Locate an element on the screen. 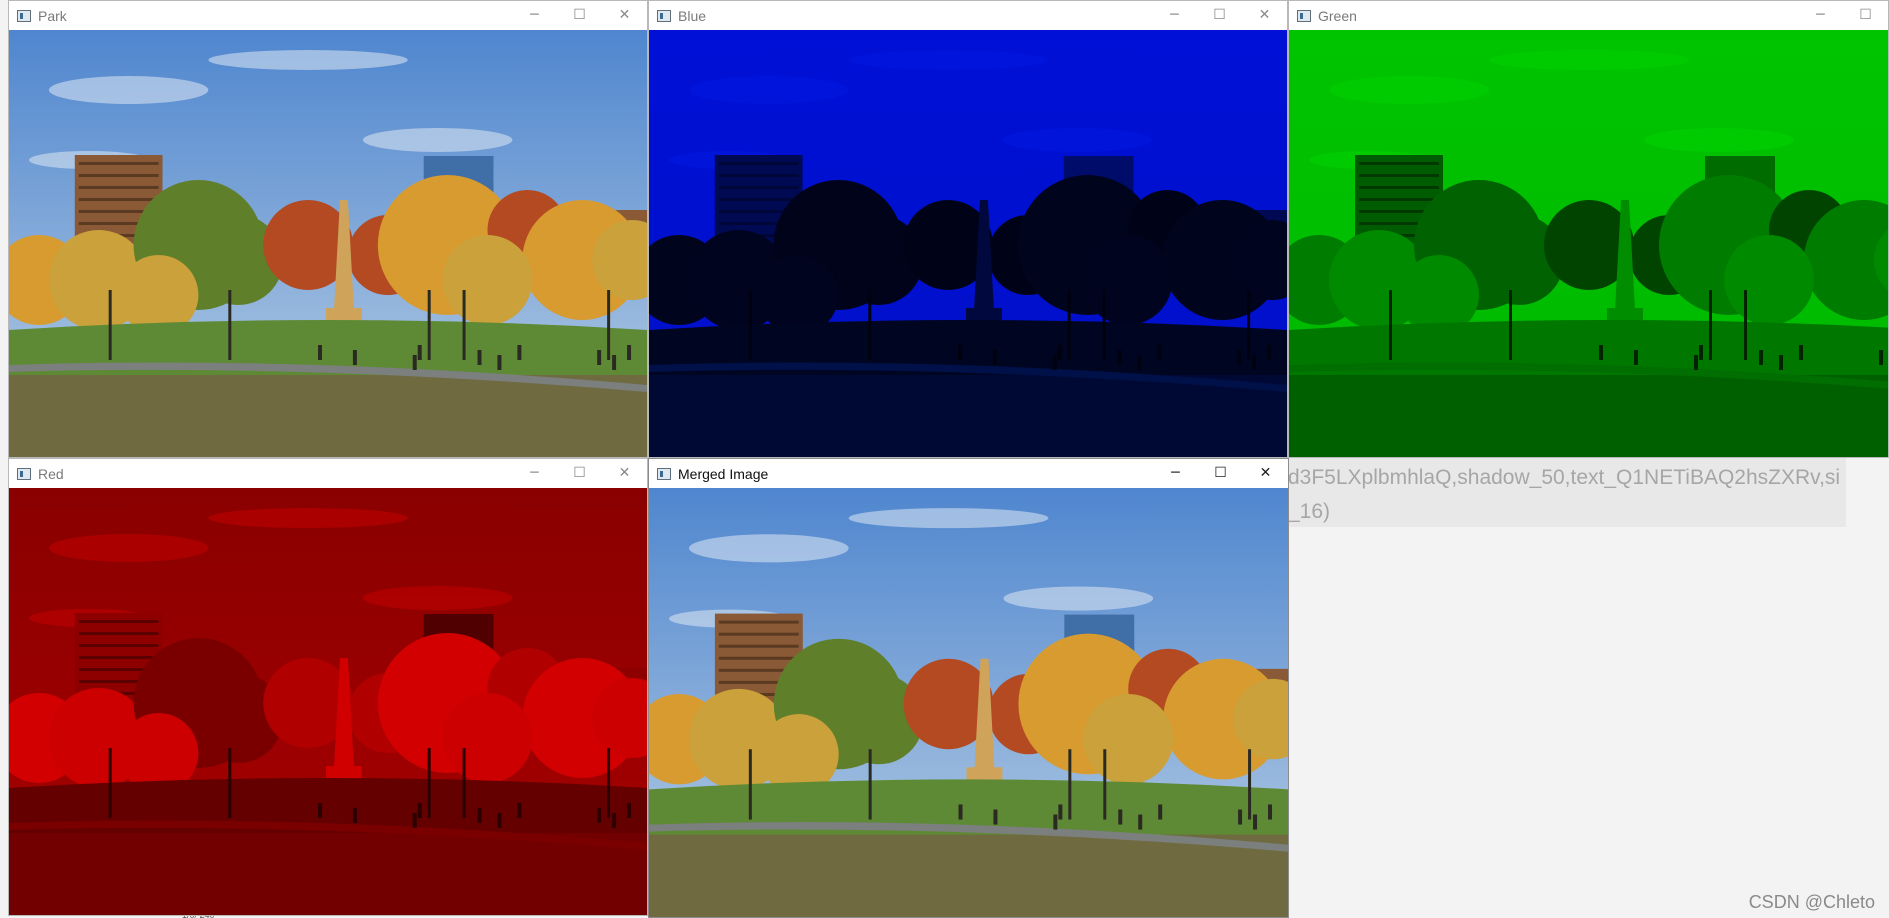 The image size is (1889, 918). window-titlebar: Merged Image ─ ☐ ✕ is located at coordinates (968, 473).